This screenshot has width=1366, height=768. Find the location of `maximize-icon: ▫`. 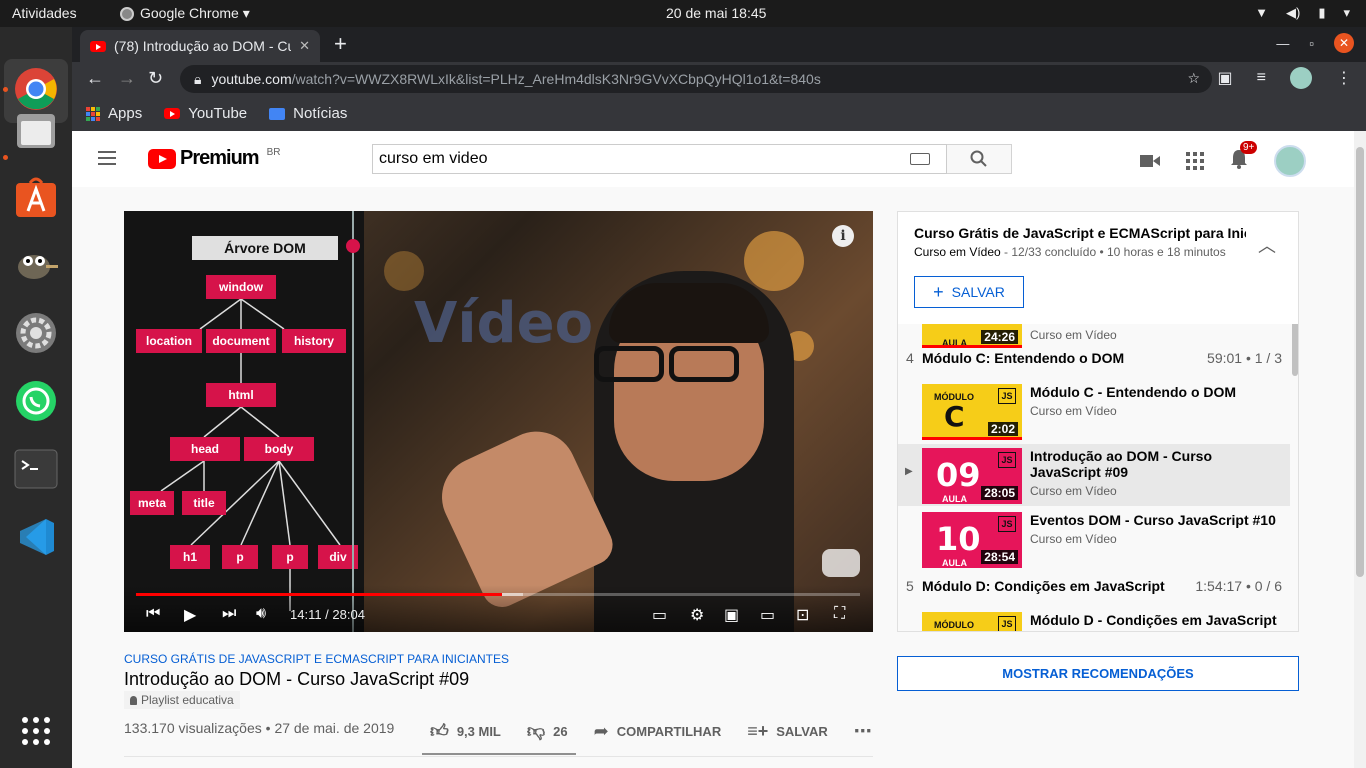

maximize-icon: ▫ is located at coordinates (1311, 43).